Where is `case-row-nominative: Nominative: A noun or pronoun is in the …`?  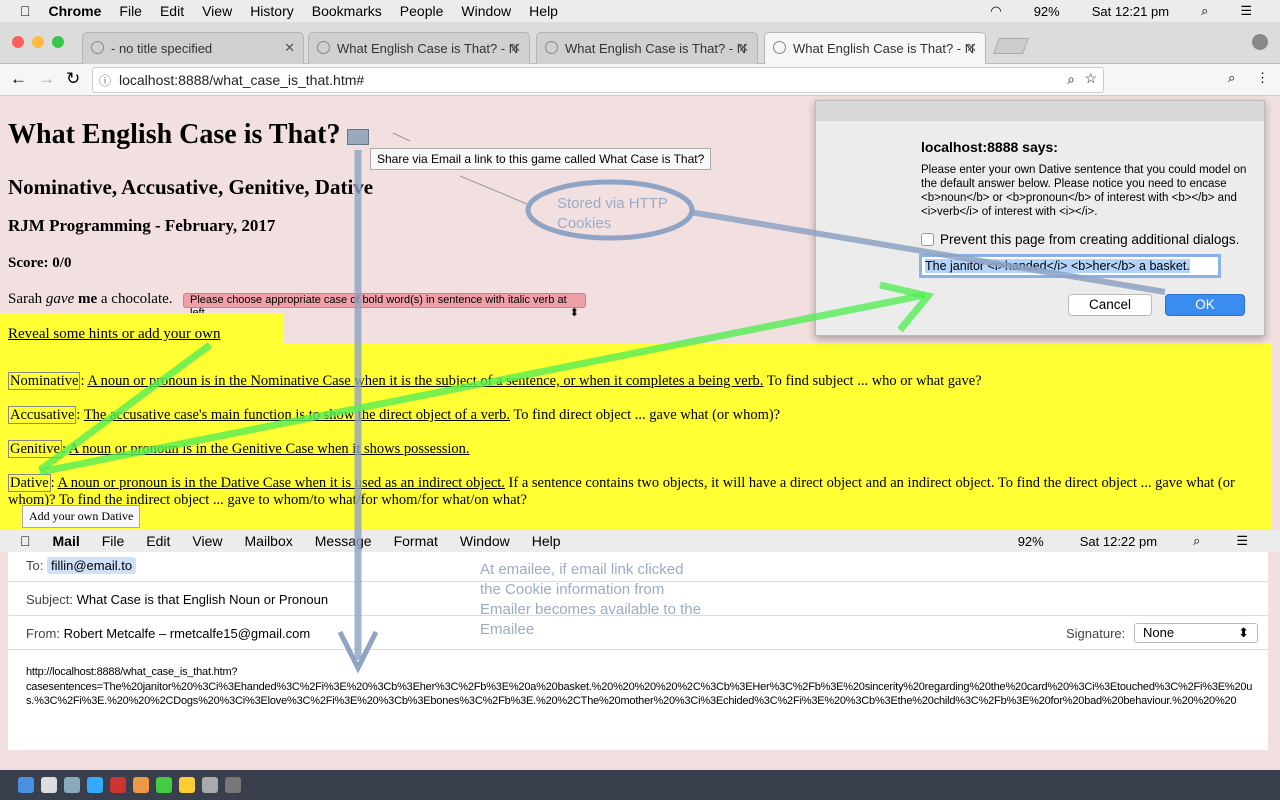 case-row-nominative: Nominative: A noun or pronoun is in the … is located at coordinates (495, 381).